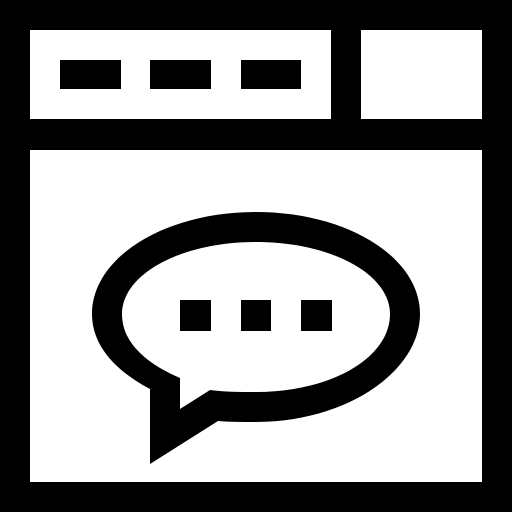  Describe the element at coordinates (421, 74) in the screenshot. I see `side-pane-icon` at that location.